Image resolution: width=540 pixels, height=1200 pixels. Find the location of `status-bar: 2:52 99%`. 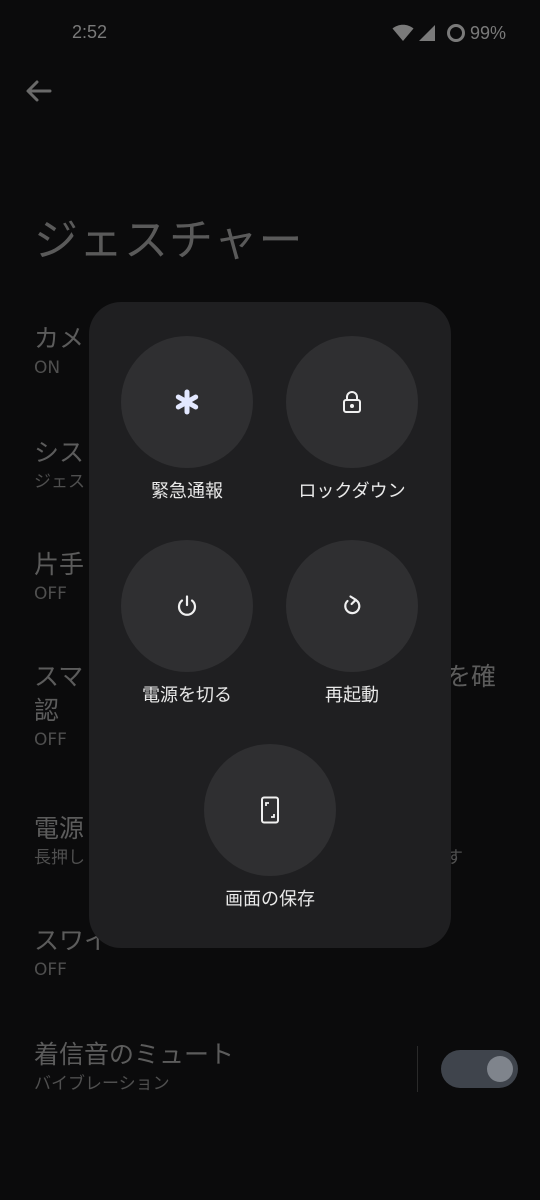

status-bar: 2:52 99% is located at coordinates (270, 33).